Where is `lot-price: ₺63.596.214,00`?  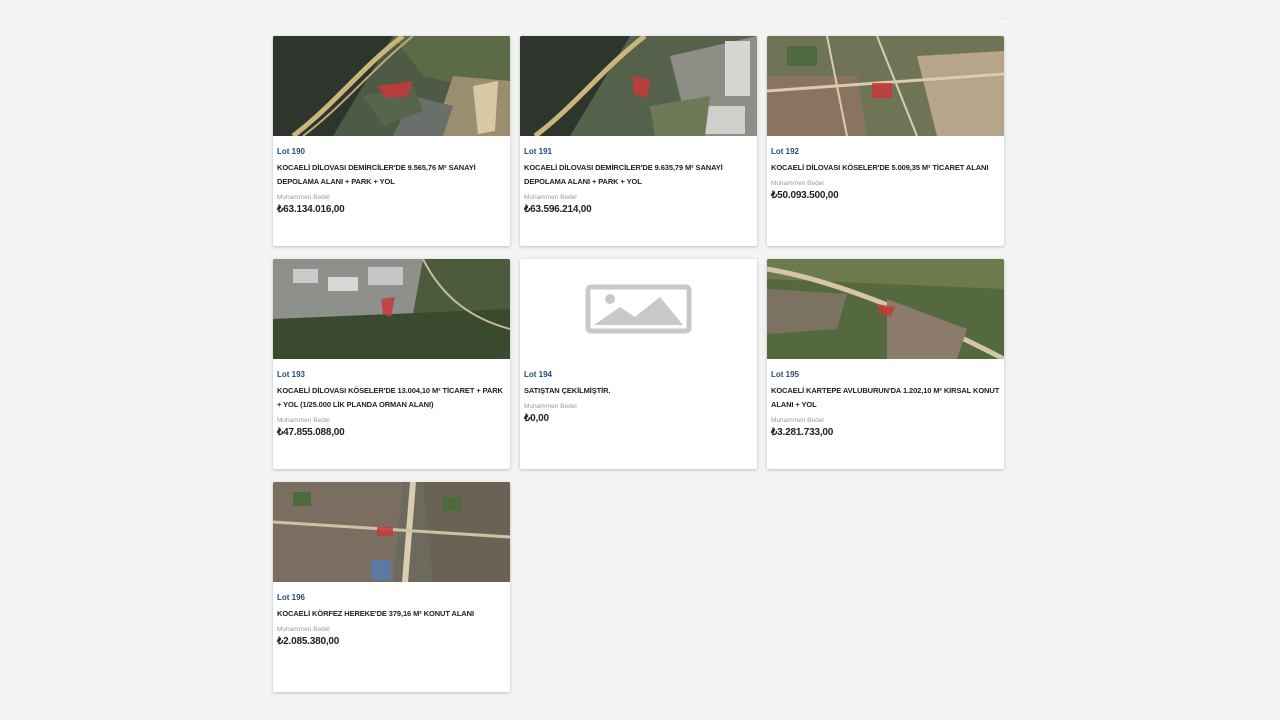
lot-price: ₺63.596.214,00 is located at coordinates (558, 209).